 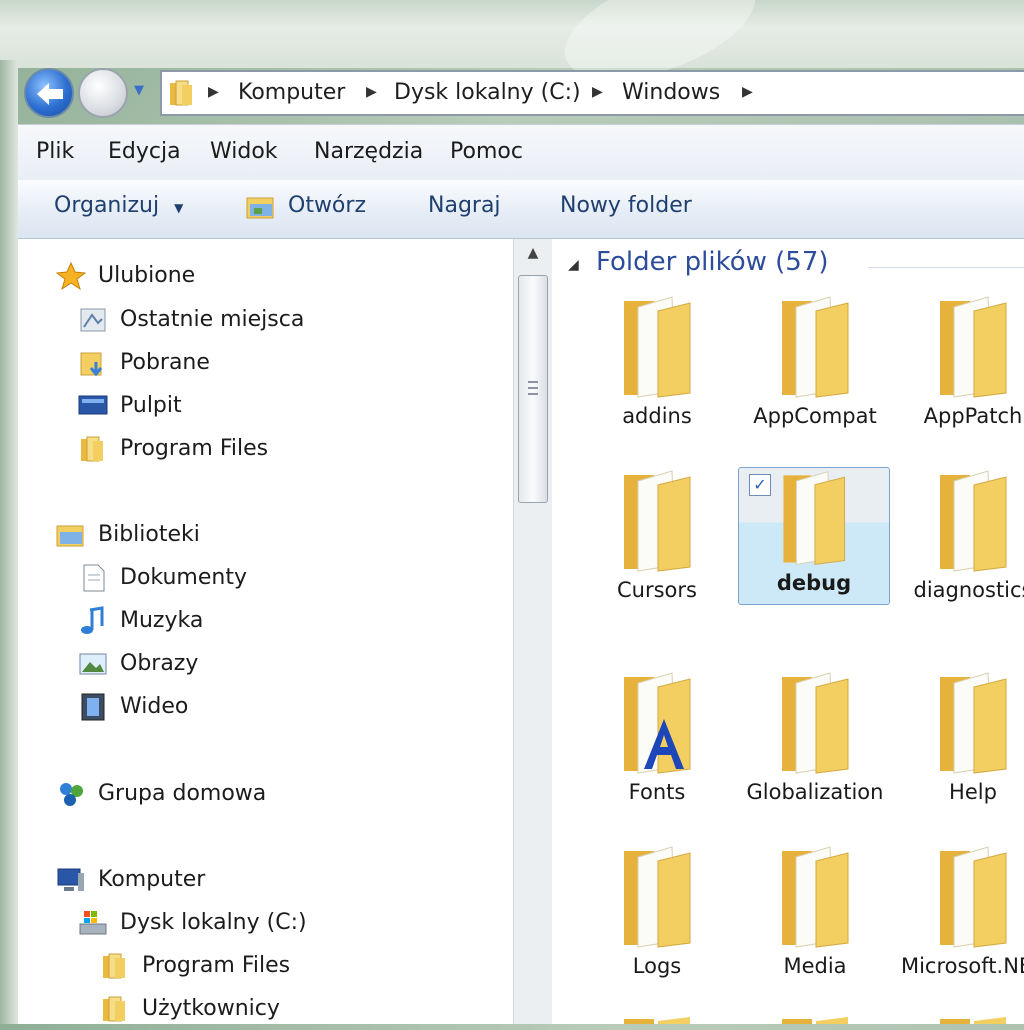 What do you see at coordinates (93, 405) in the screenshot?
I see `desktop-icon` at bounding box center [93, 405].